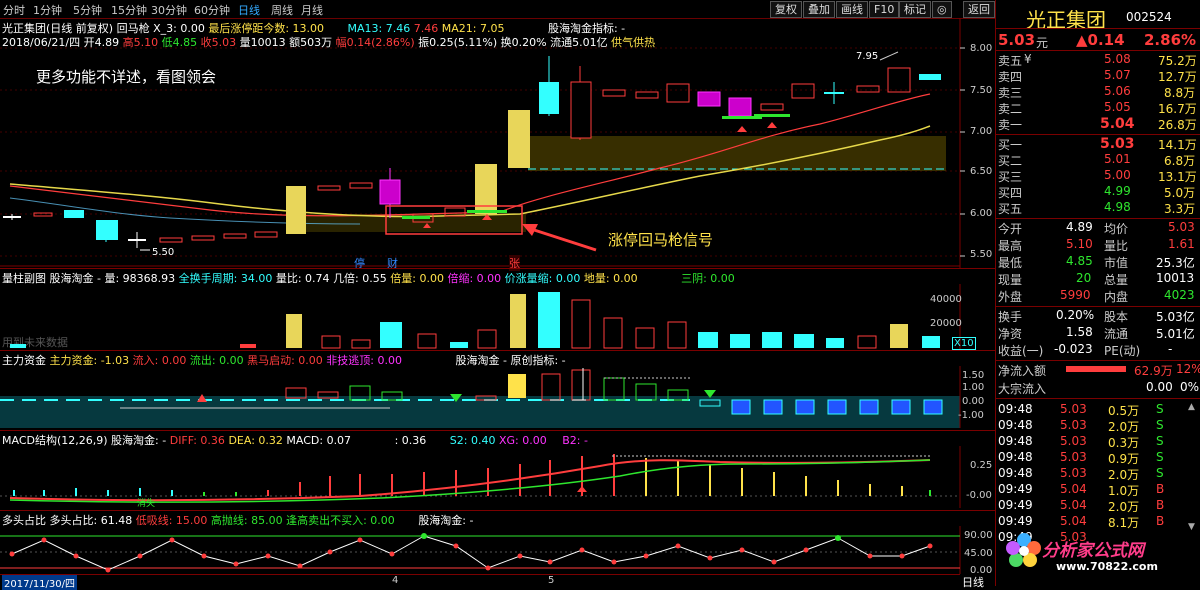 This screenshot has height=590, width=1200. What do you see at coordinates (129, 10) in the screenshot?
I see `period-tab-15min: 15分钟` at bounding box center [129, 10].